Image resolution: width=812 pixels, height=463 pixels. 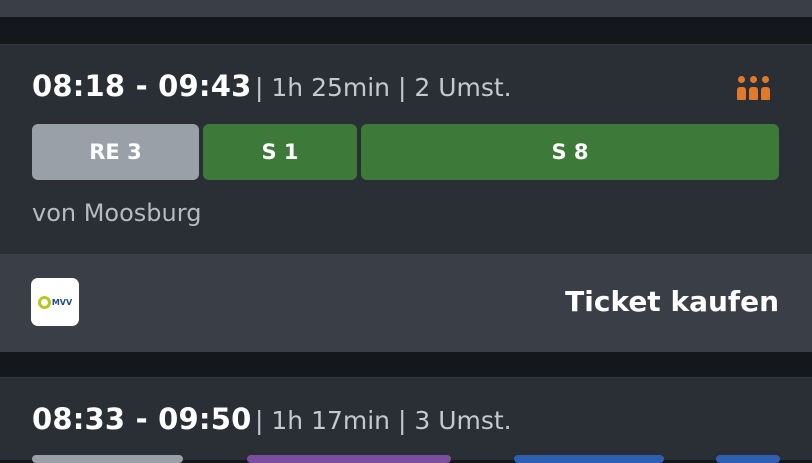 What do you see at coordinates (383, 87) in the screenshot?
I see `journey-duration-transfers: | 1h 25min | 2 Umst.` at bounding box center [383, 87].